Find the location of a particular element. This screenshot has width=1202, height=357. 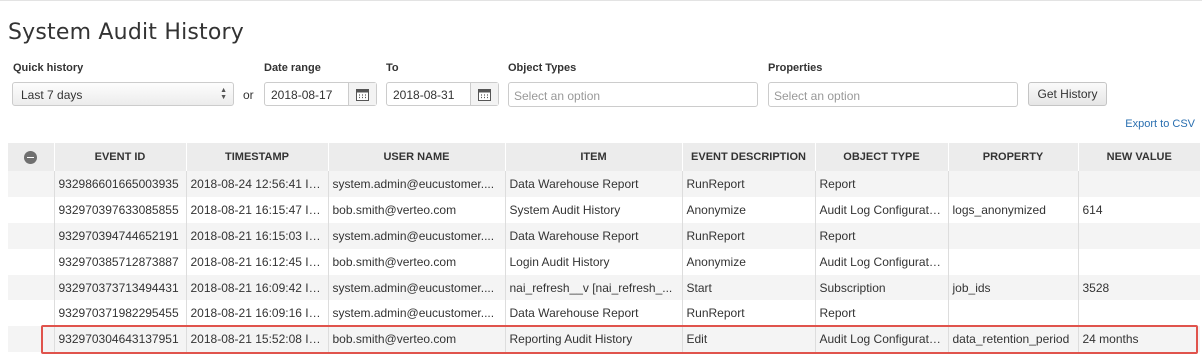

date-range-end-value: 2018-08-31 is located at coordinates (424, 95).